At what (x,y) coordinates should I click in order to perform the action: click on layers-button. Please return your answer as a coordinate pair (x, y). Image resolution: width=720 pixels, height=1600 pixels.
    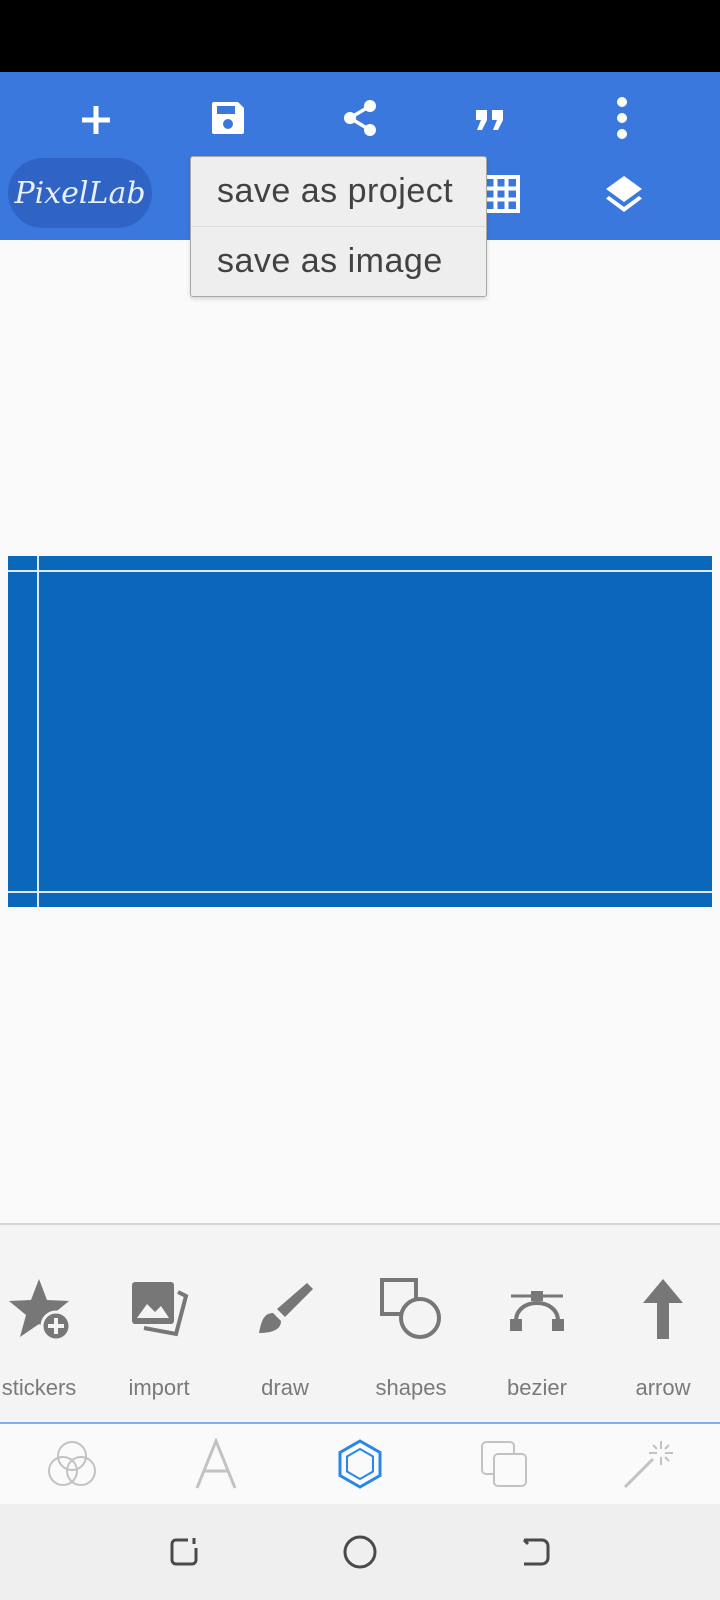
    Looking at the image, I should click on (624, 194).